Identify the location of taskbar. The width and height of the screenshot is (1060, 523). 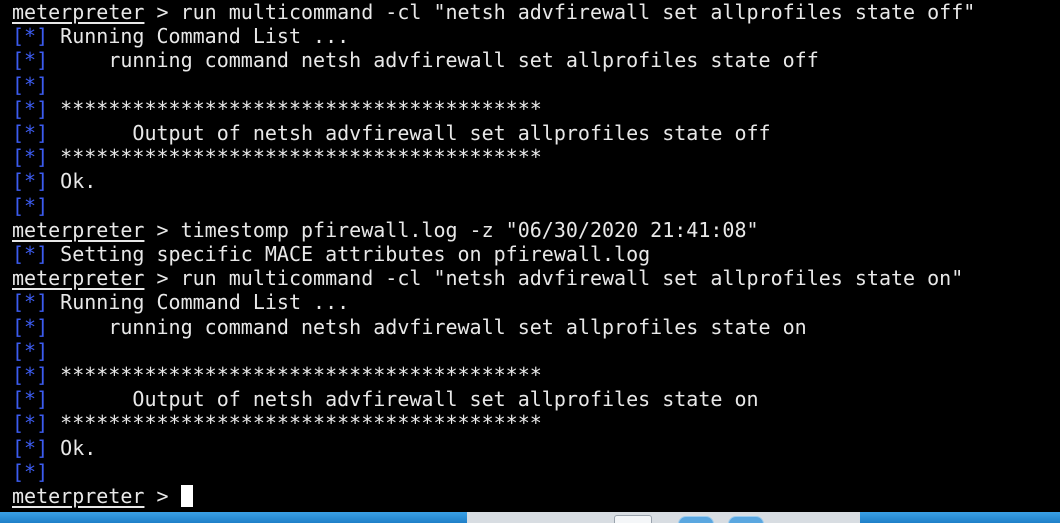
(530, 517).